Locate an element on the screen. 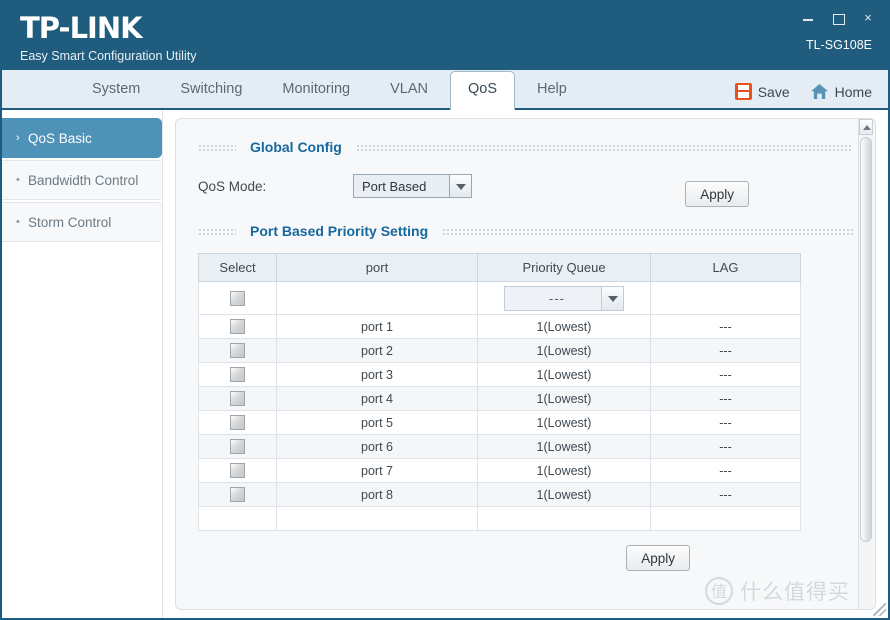 Image resolution: width=890 pixels, height=620 pixels. table-row: port 2 1(Lowest) --- is located at coordinates (499, 350).